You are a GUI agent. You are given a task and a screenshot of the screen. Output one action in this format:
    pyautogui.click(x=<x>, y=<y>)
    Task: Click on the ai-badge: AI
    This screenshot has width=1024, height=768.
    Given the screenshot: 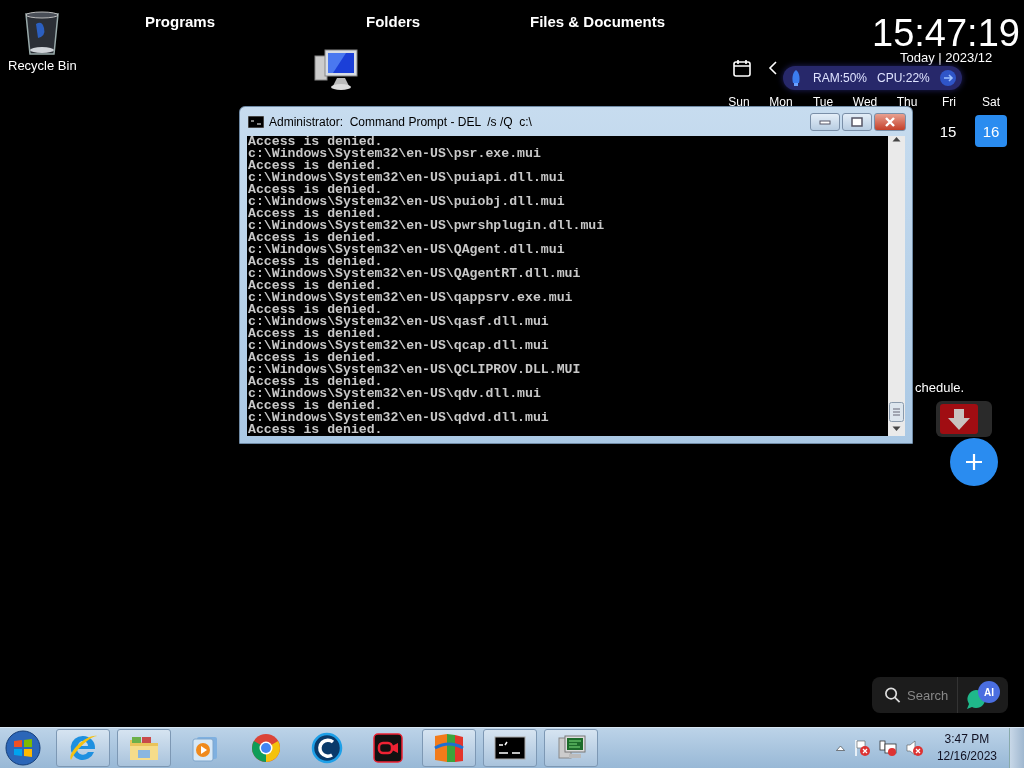 What is the action you would take?
    pyautogui.click(x=989, y=692)
    